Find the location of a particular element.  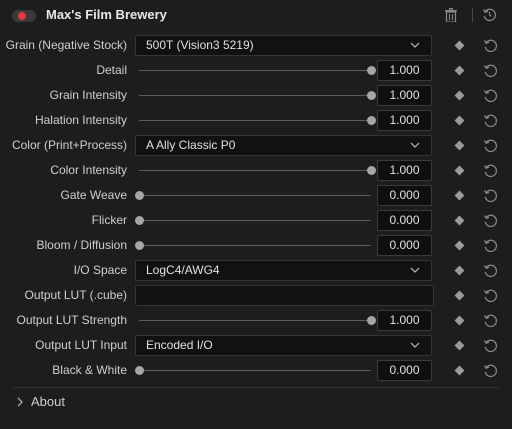

param-label: Bloom / Diffusion is located at coordinates (82, 245).